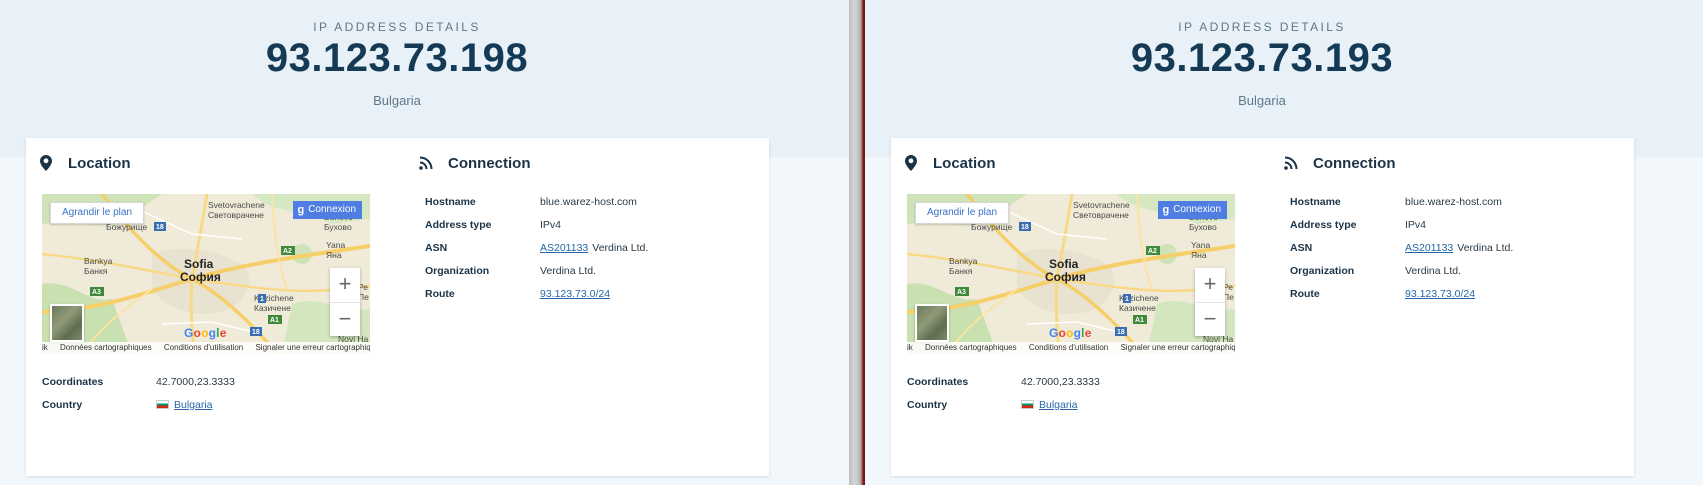 The width and height of the screenshot is (1703, 485). I want to click on country-row: Country Bulgaria, so click(1003, 404).